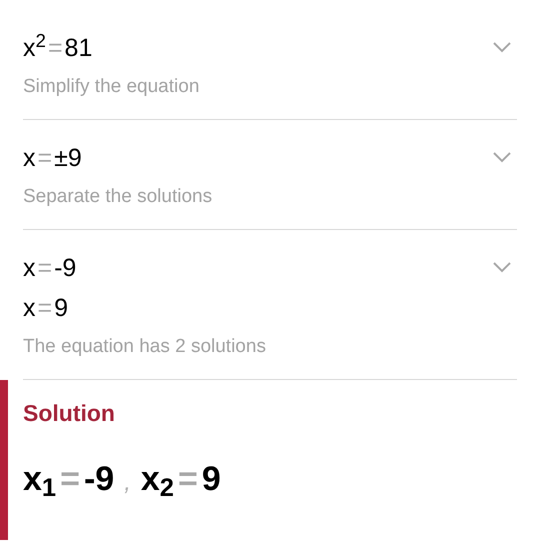 The image size is (540, 552). I want to click on step-description: Simplify the equation, so click(111, 87).